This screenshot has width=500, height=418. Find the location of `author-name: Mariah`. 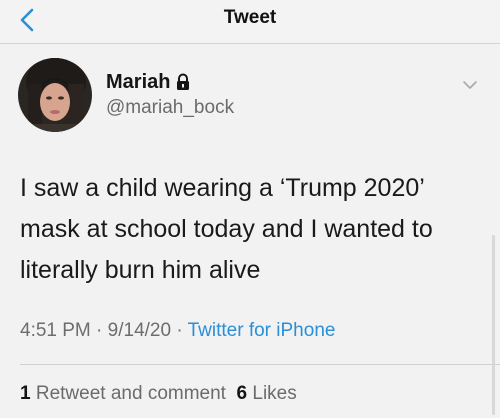

author-name: Mariah is located at coordinates (138, 82).